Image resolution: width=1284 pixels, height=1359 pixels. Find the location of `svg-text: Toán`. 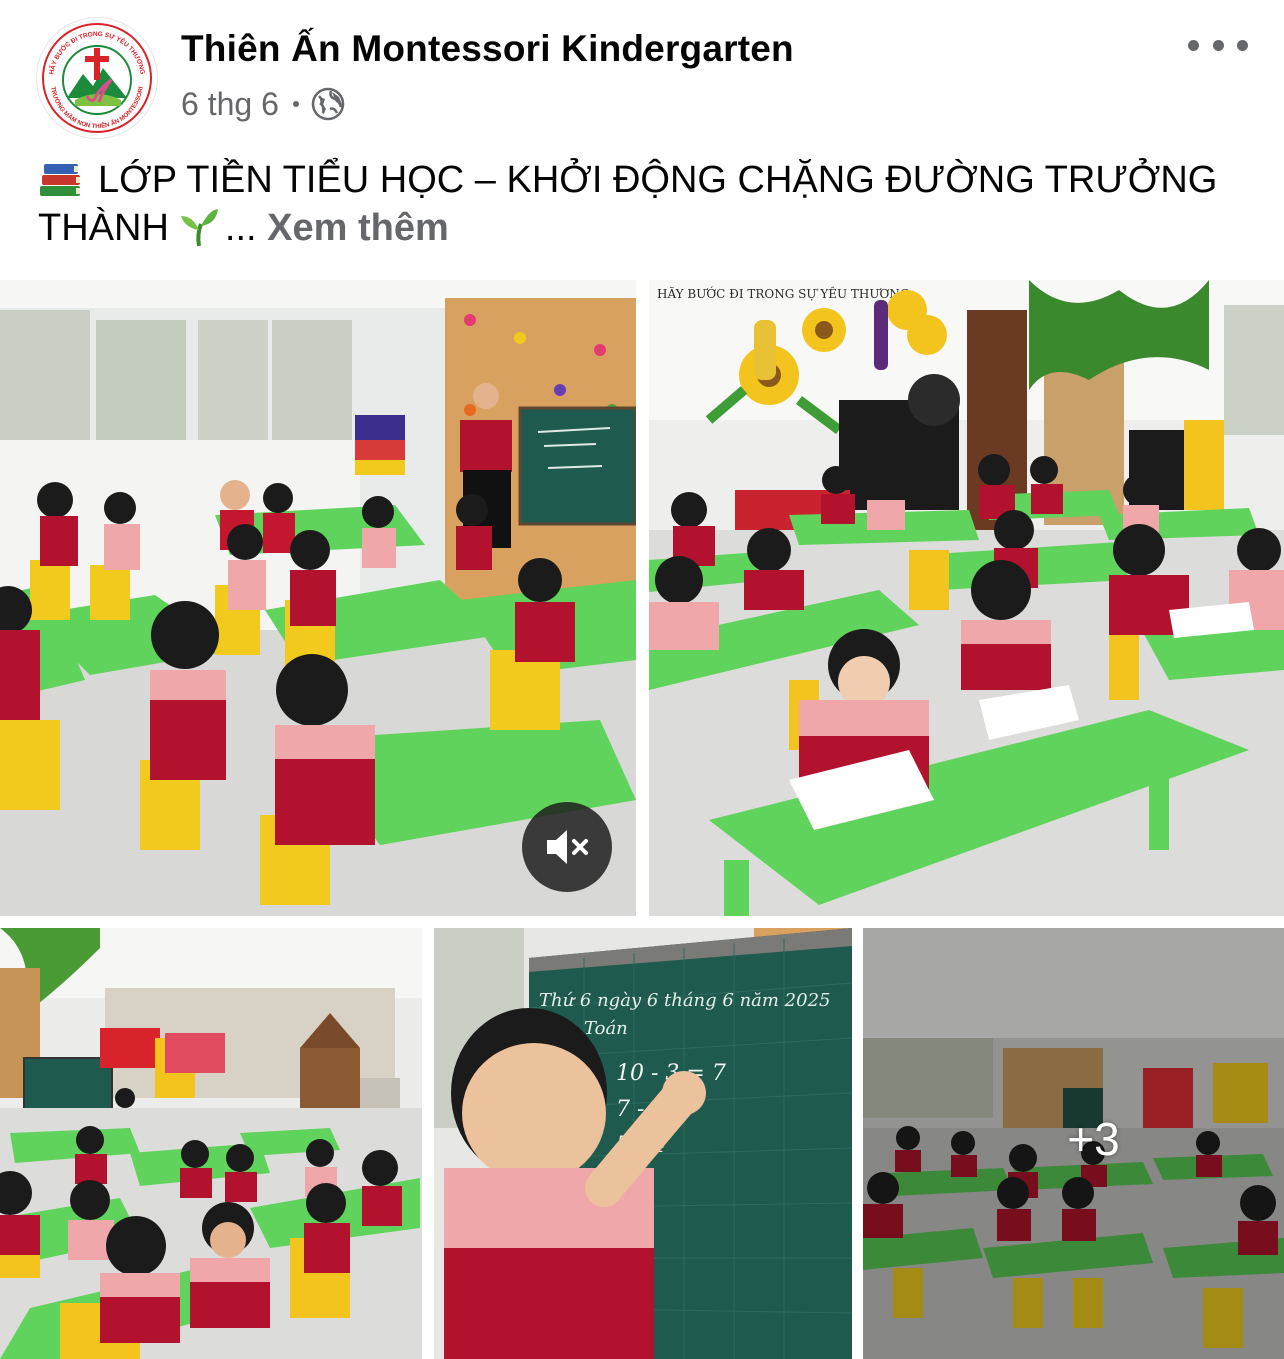

svg-text: Toán is located at coordinates (606, 1028).